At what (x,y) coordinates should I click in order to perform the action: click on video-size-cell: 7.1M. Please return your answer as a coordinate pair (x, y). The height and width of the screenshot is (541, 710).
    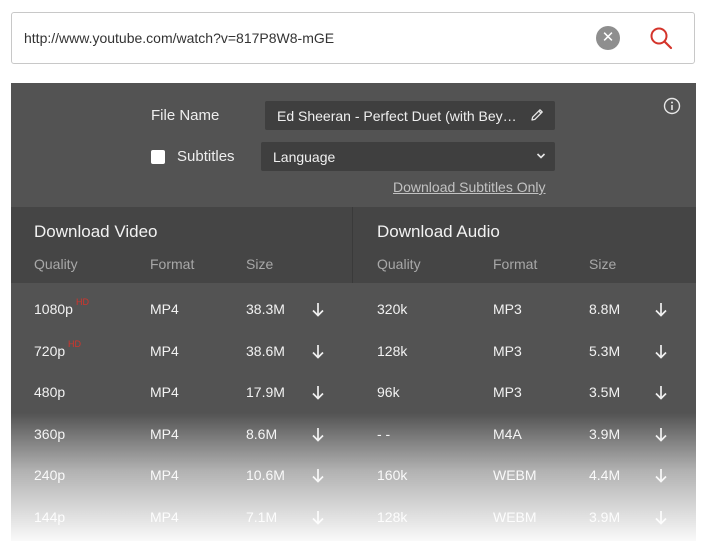
    Looking at the image, I should click on (262, 516).